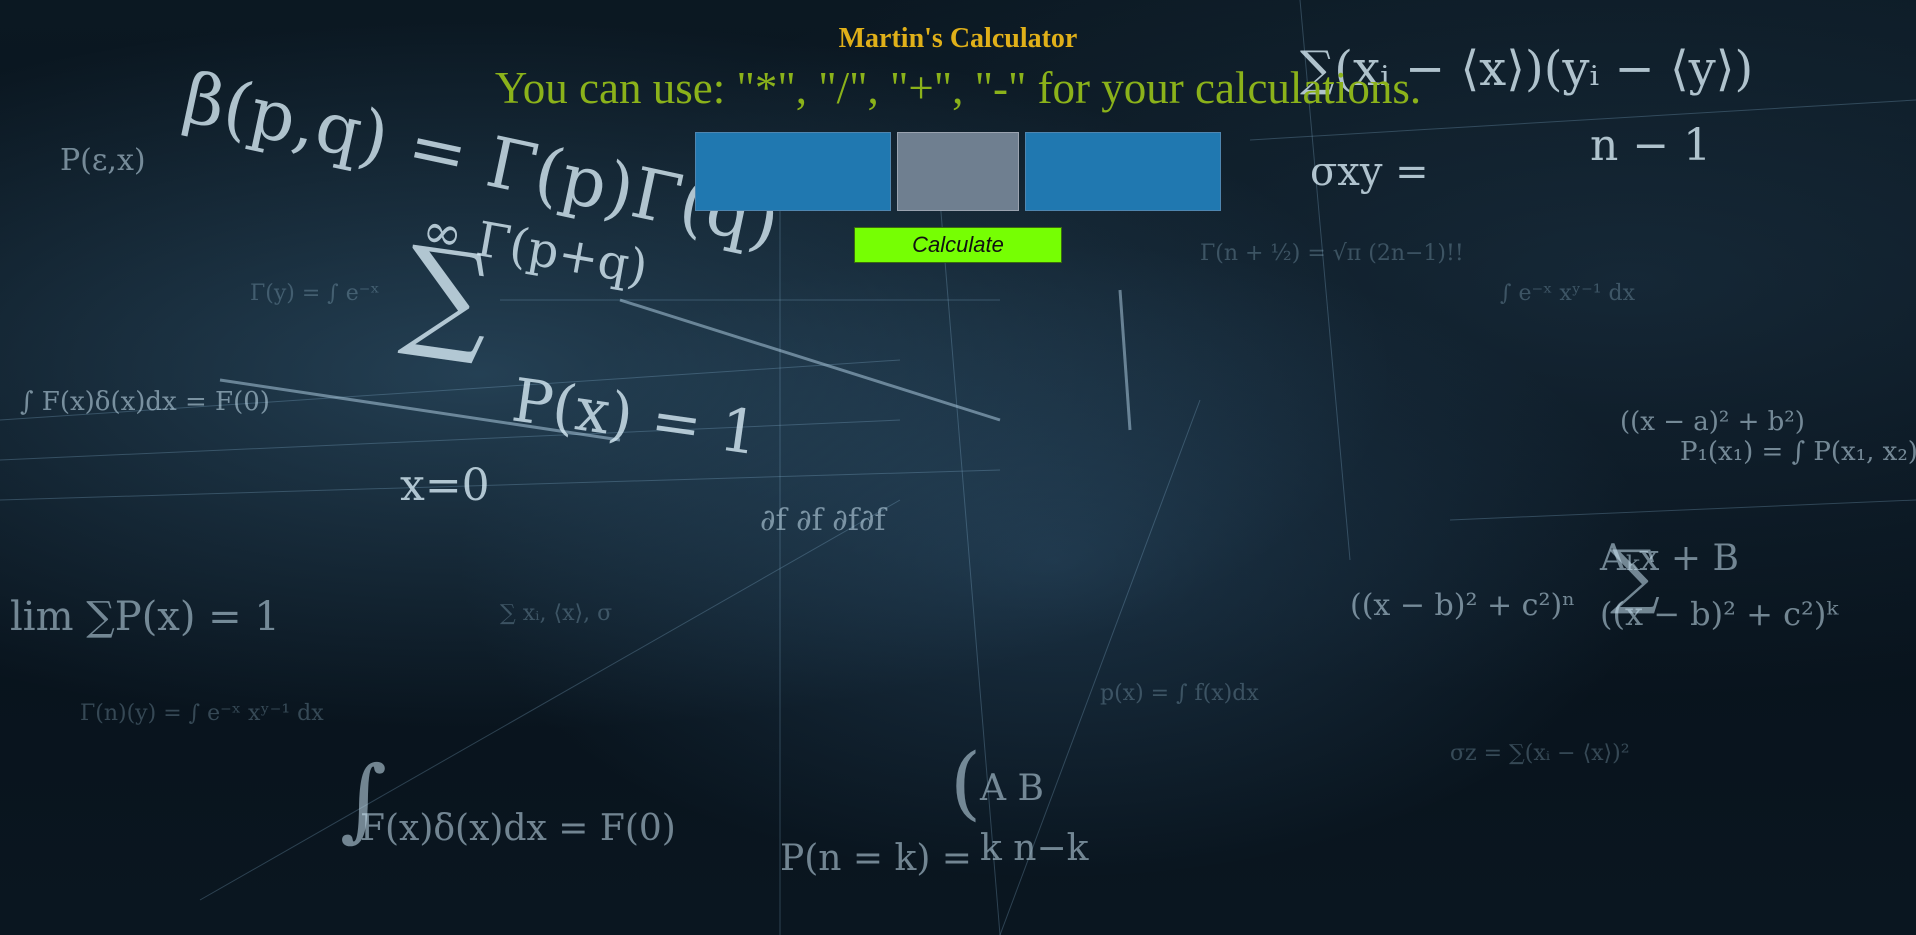 The width and height of the screenshot is (1916, 935). Describe the element at coordinates (1011, 788) in the screenshot. I see `svg-text: A B` at that location.